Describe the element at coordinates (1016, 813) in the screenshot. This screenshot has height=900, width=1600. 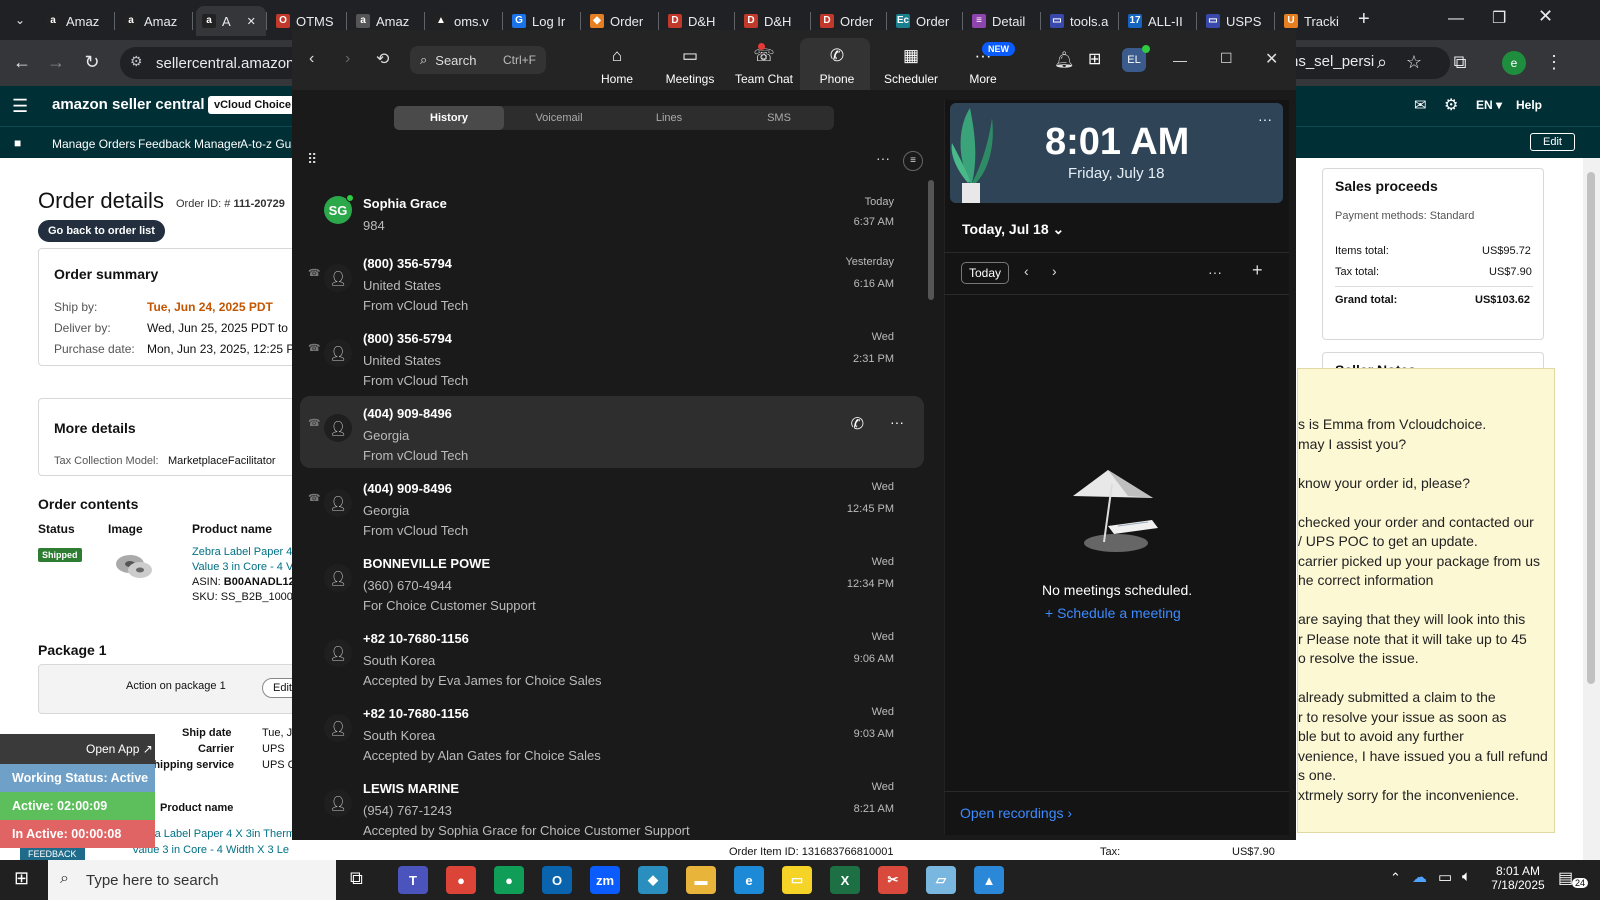
I see `open-recordings-link: Open recordings ›` at that location.